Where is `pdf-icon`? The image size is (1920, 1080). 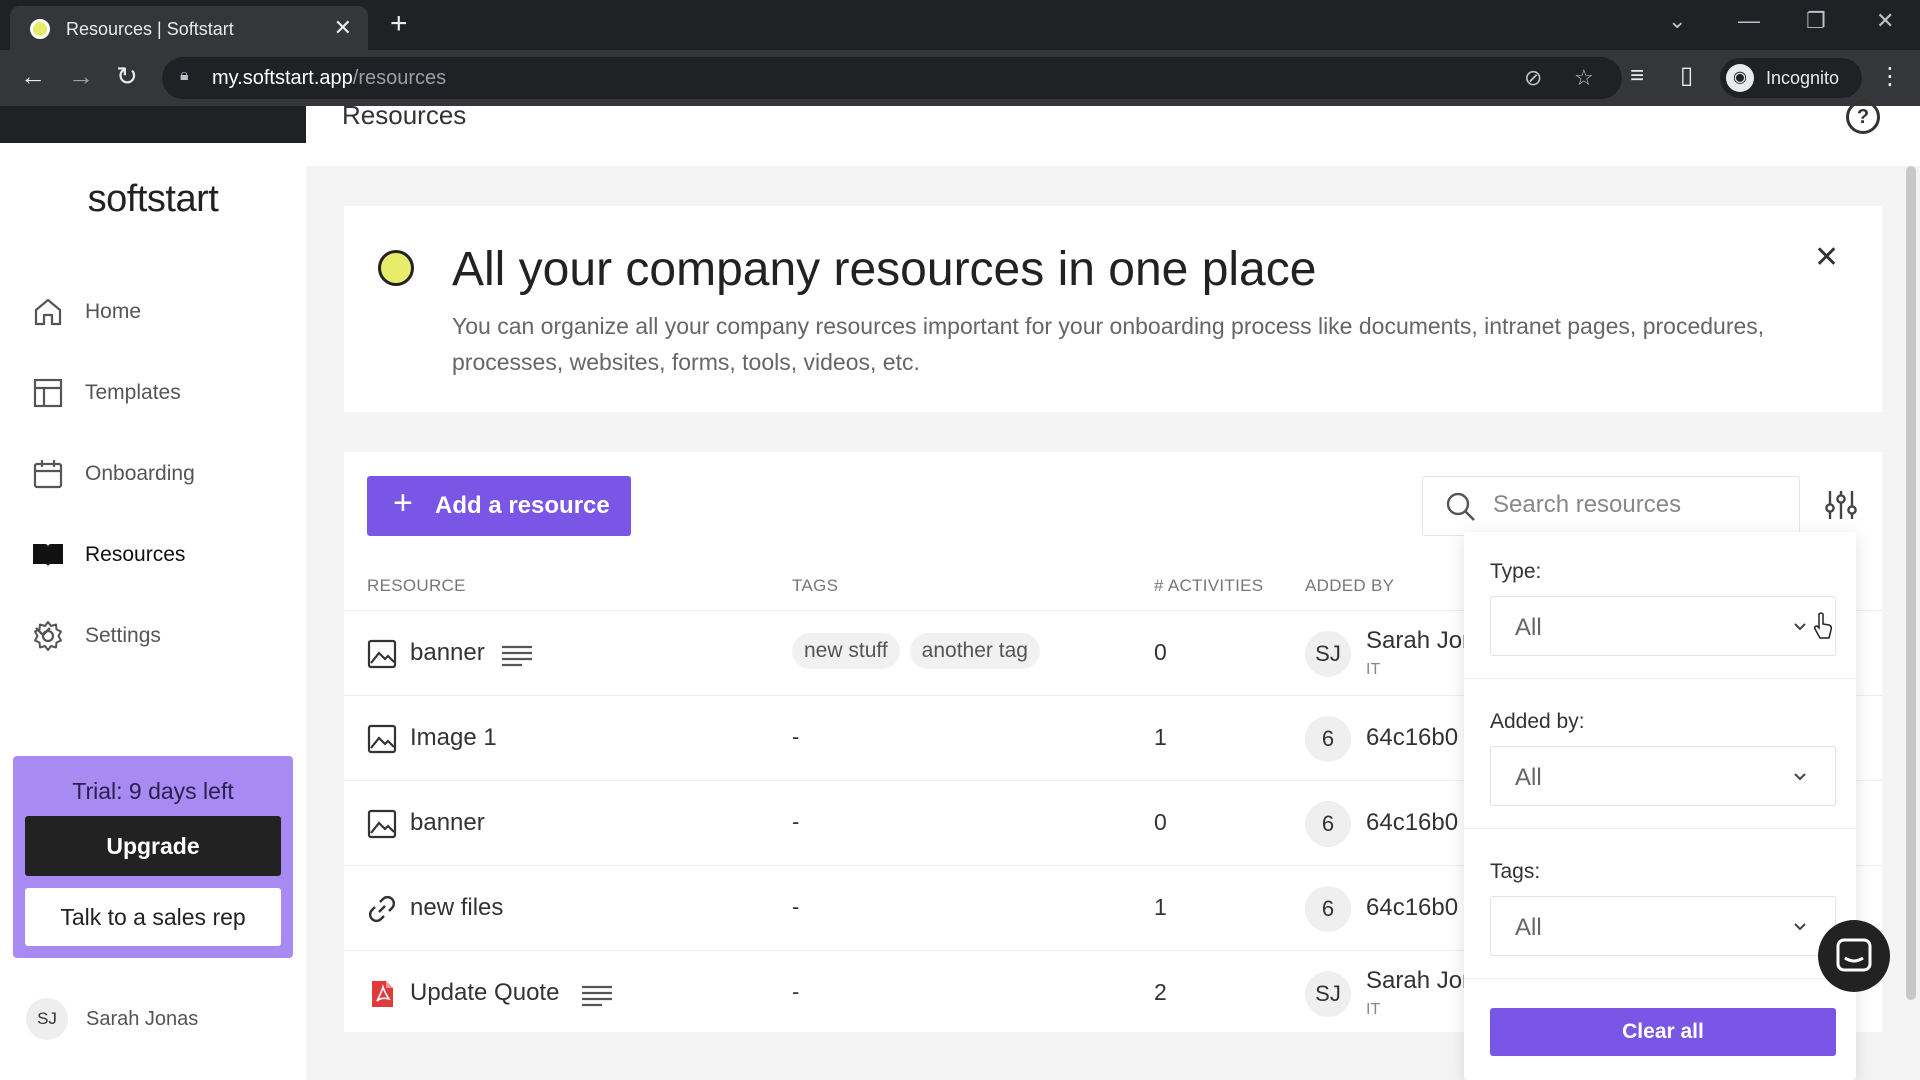
pdf-icon is located at coordinates (382, 994).